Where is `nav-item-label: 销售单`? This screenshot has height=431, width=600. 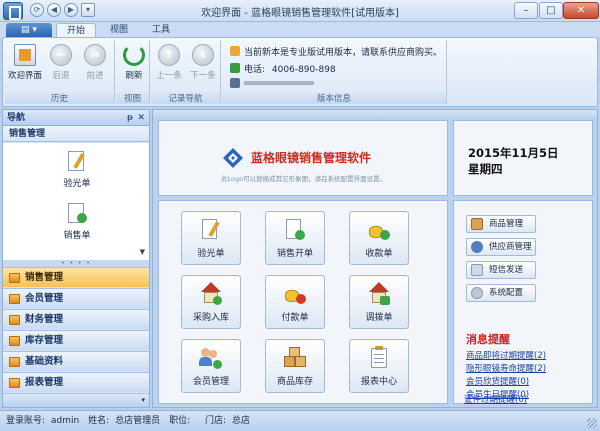
nav-item-label: 销售单 is located at coordinates (77, 236).